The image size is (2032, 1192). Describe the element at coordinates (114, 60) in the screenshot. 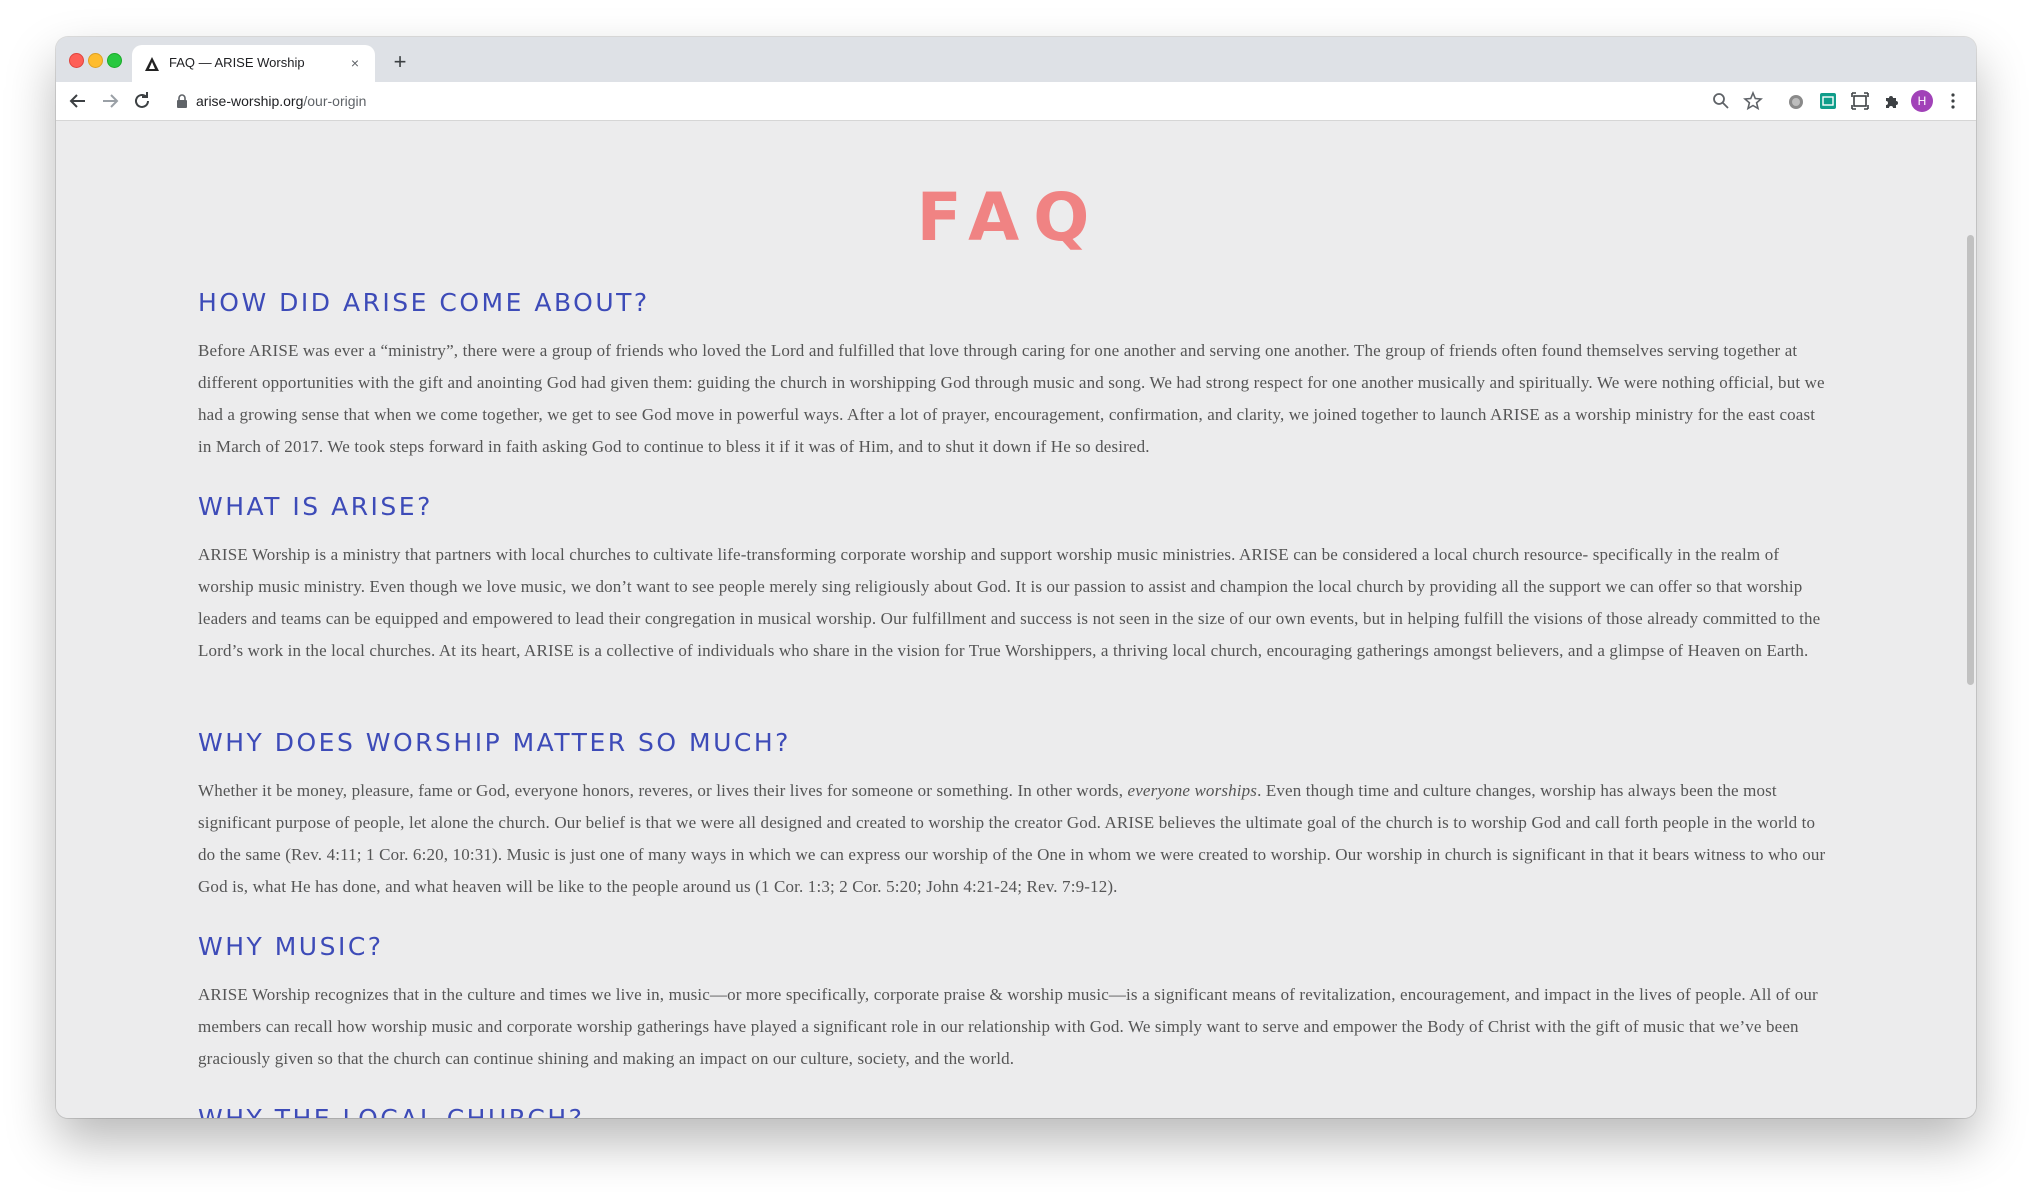

I see `zoom-window-button` at that location.